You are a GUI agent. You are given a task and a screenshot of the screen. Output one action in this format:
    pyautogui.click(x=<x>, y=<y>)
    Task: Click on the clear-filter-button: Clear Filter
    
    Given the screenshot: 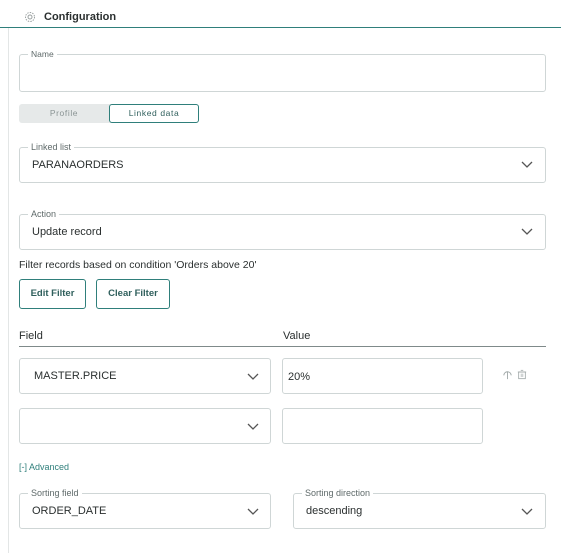 What is the action you would take?
    pyautogui.click(x=133, y=294)
    